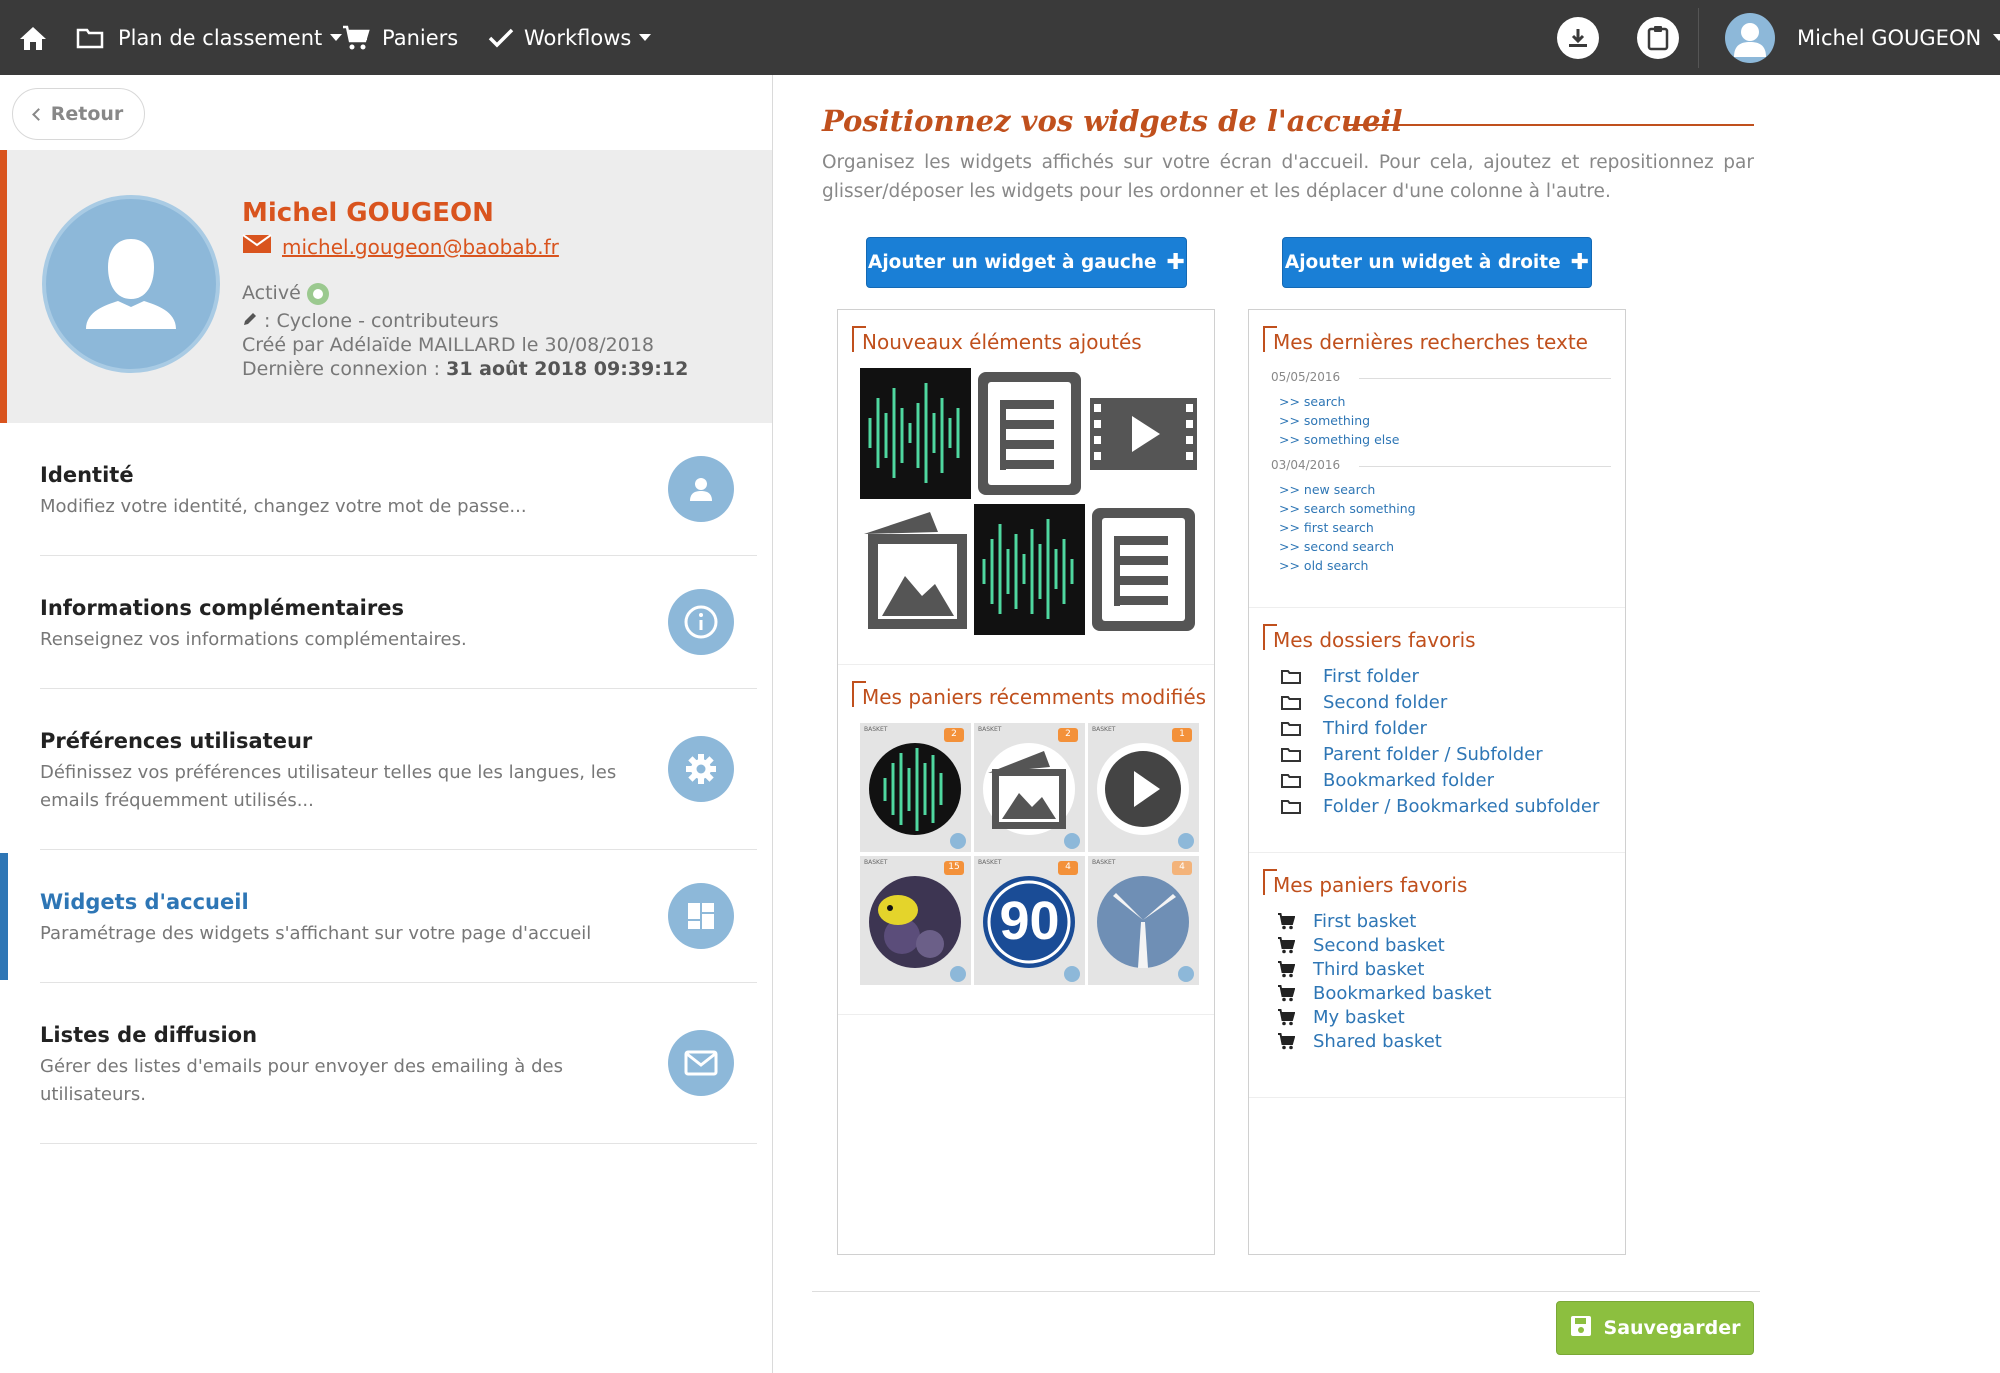 Image resolution: width=2000 pixels, height=1373 pixels. Describe the element at coordinates (1312, 401) in the screenshot. I see `search-link: >> search` at that location.